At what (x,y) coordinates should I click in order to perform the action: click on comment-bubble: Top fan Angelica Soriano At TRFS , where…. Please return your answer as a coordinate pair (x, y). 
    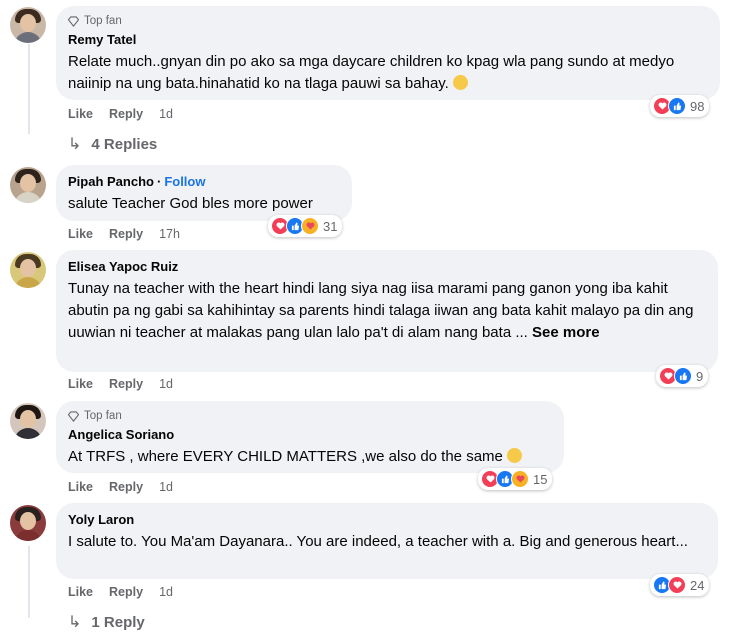
    Looking at the image, I should click on (310, 437).